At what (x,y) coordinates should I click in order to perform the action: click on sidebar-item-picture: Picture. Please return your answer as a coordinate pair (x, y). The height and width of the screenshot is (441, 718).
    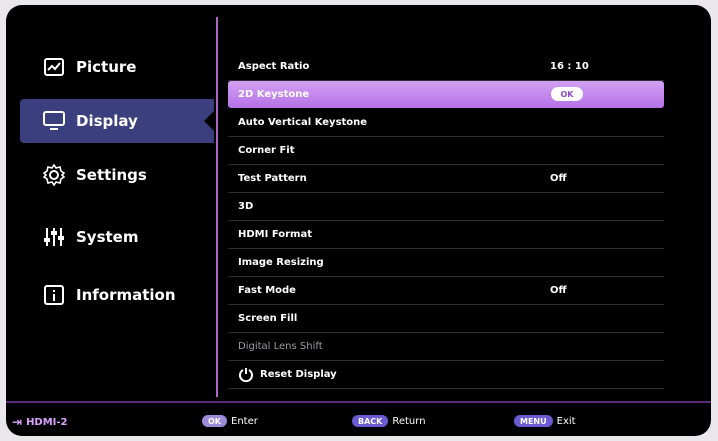
    Looking at the image, I should click on (120, 67).